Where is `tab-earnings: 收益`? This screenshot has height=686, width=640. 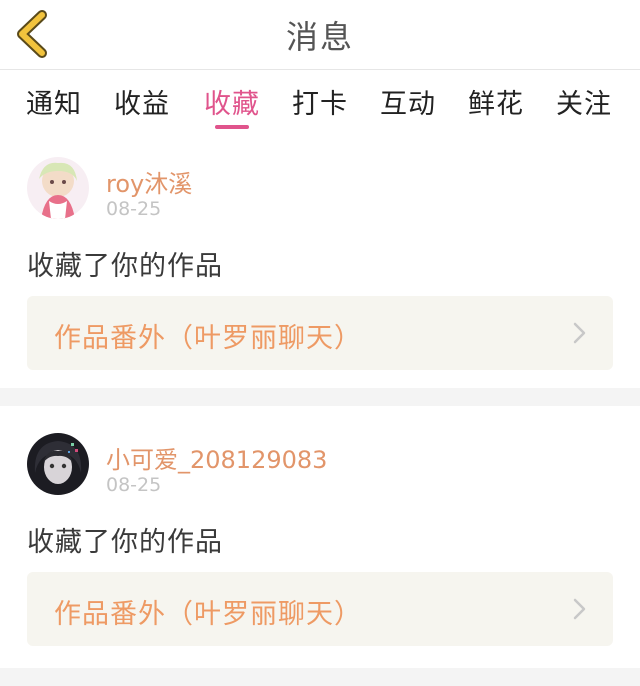 tab-earnings: 收益 is located at coordinates (142, 101).